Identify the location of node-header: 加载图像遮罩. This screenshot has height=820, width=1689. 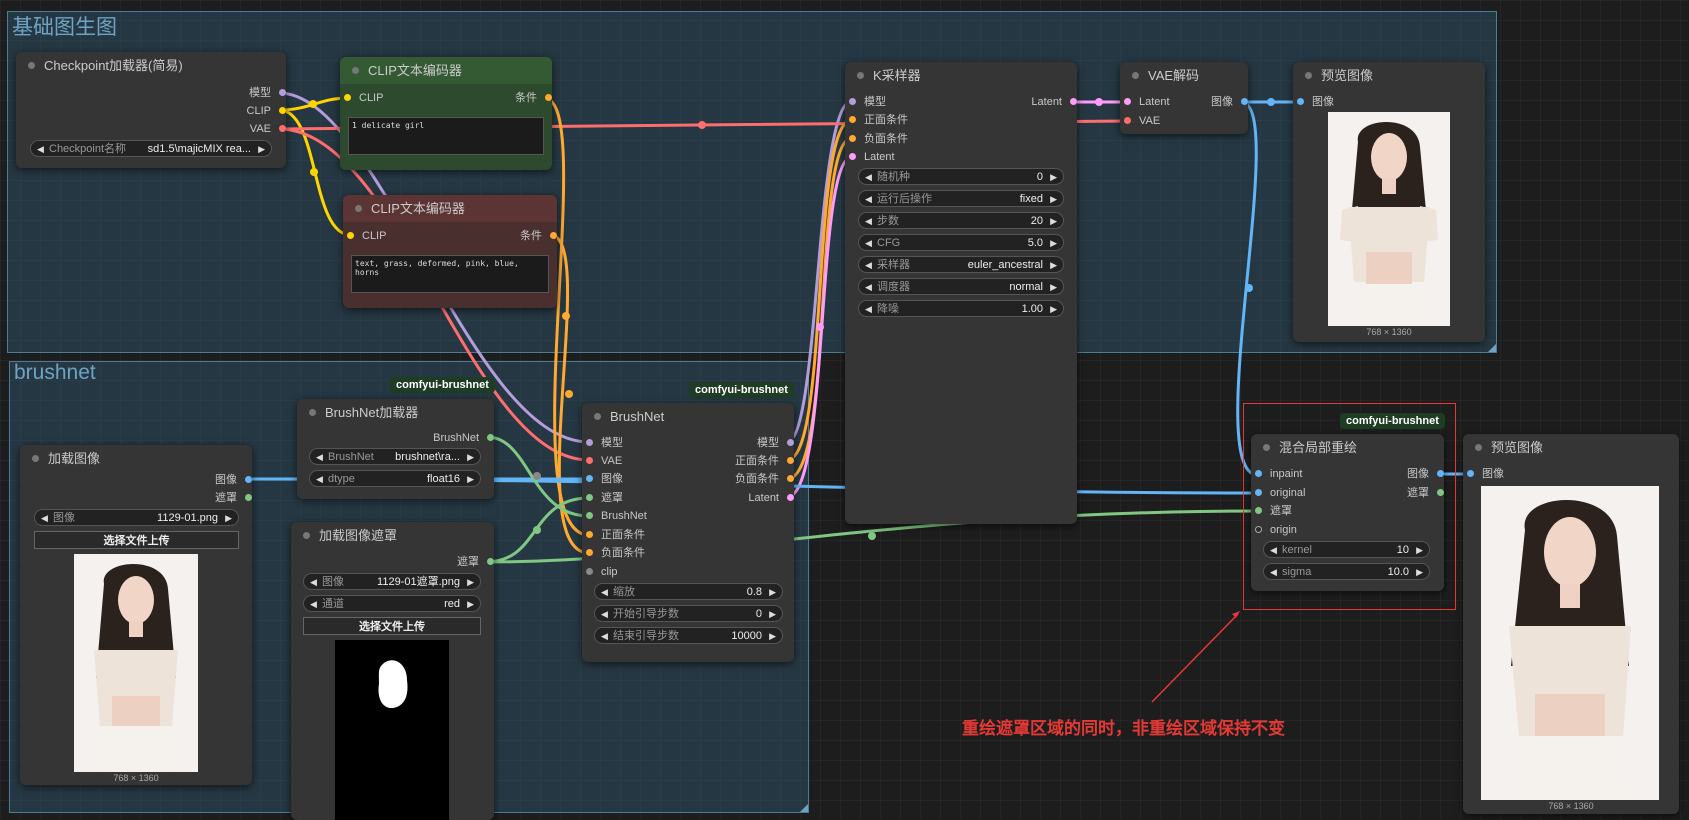
(392, 535).